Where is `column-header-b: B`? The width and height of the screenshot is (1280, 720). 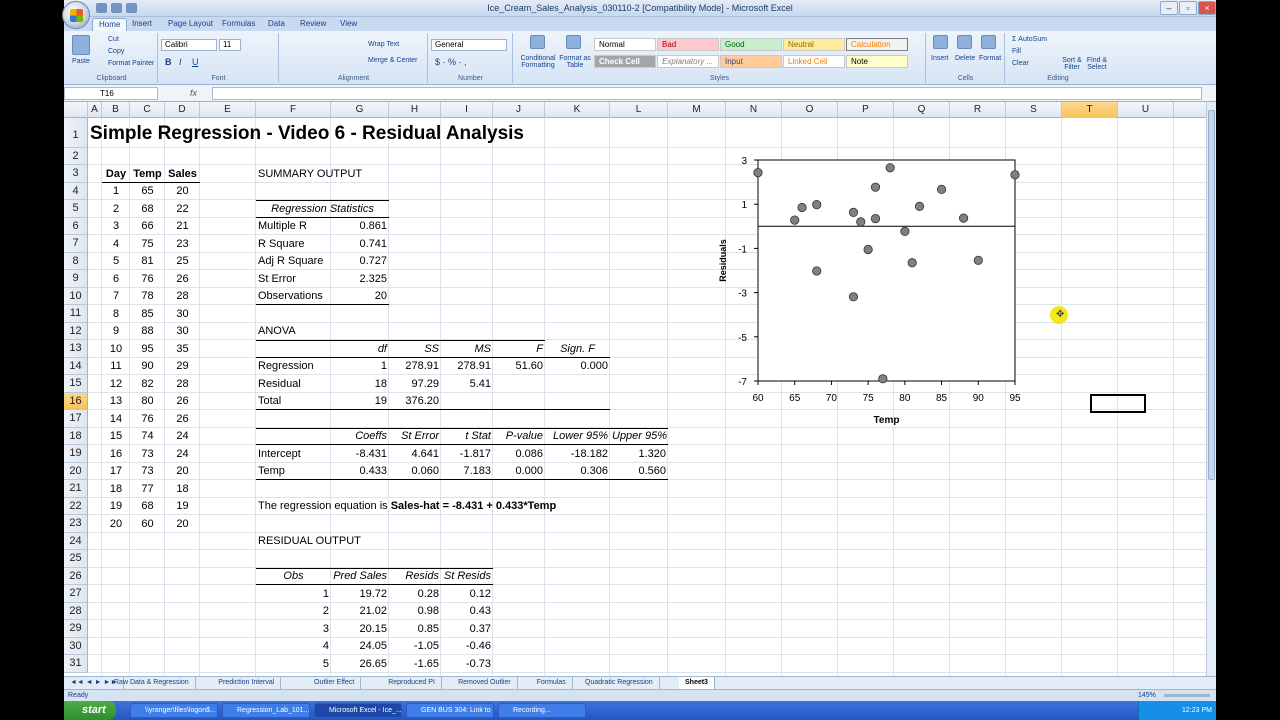
column-header-b: B is located at coordinates (116, 110).